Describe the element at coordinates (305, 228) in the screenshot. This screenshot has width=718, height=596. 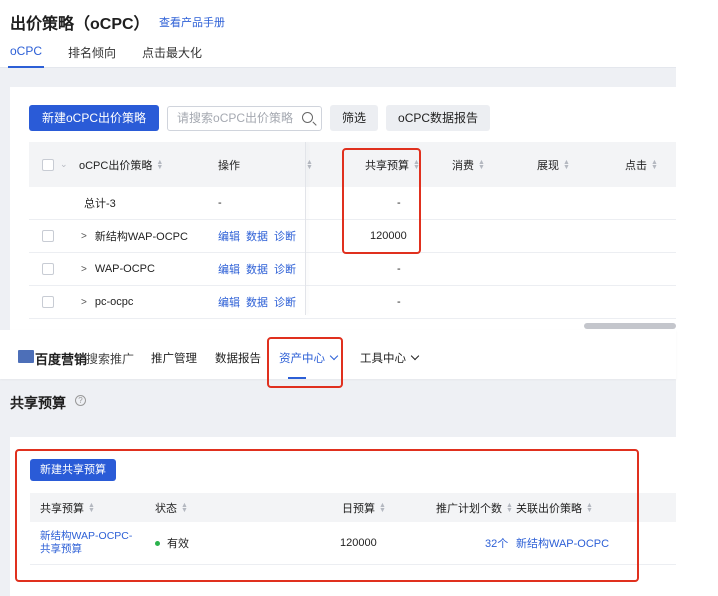
I see `frozen-column-divider` at that location.